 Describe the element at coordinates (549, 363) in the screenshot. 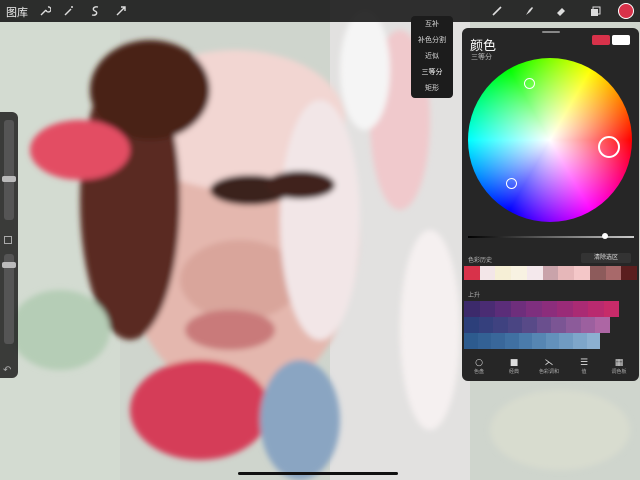

I see `harmony-icon: ⋋` at that location.